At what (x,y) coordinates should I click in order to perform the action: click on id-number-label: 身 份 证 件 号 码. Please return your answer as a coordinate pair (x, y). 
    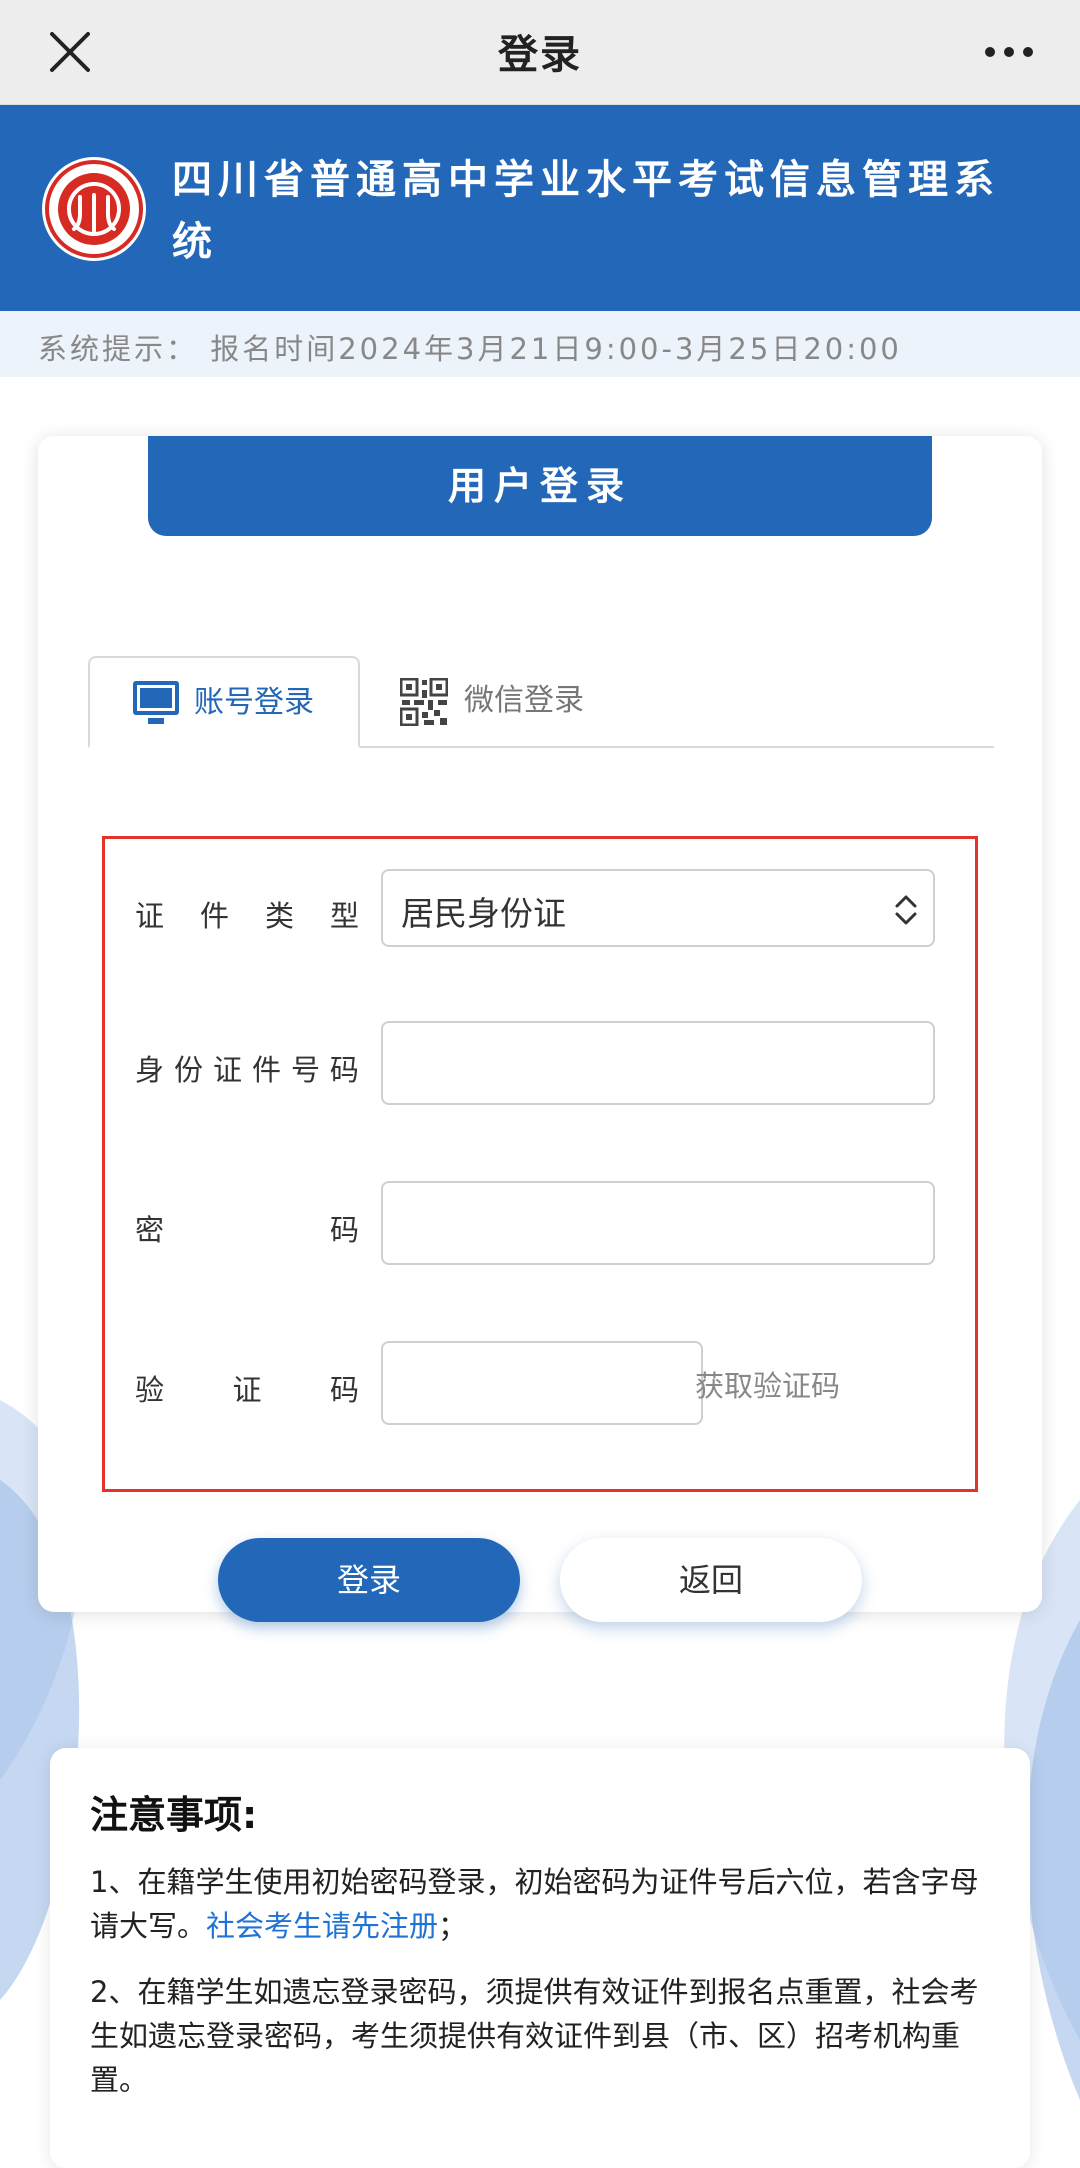
    Looking at the image, I should click on (247, 1070).